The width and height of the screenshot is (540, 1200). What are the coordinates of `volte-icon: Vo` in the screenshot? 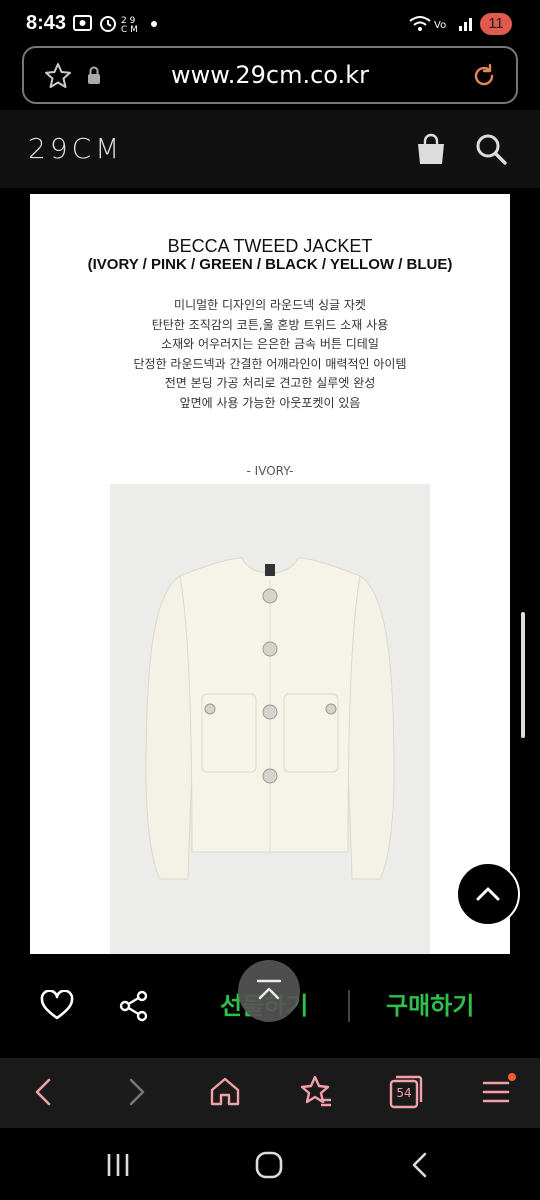 It's located at (440, 25).